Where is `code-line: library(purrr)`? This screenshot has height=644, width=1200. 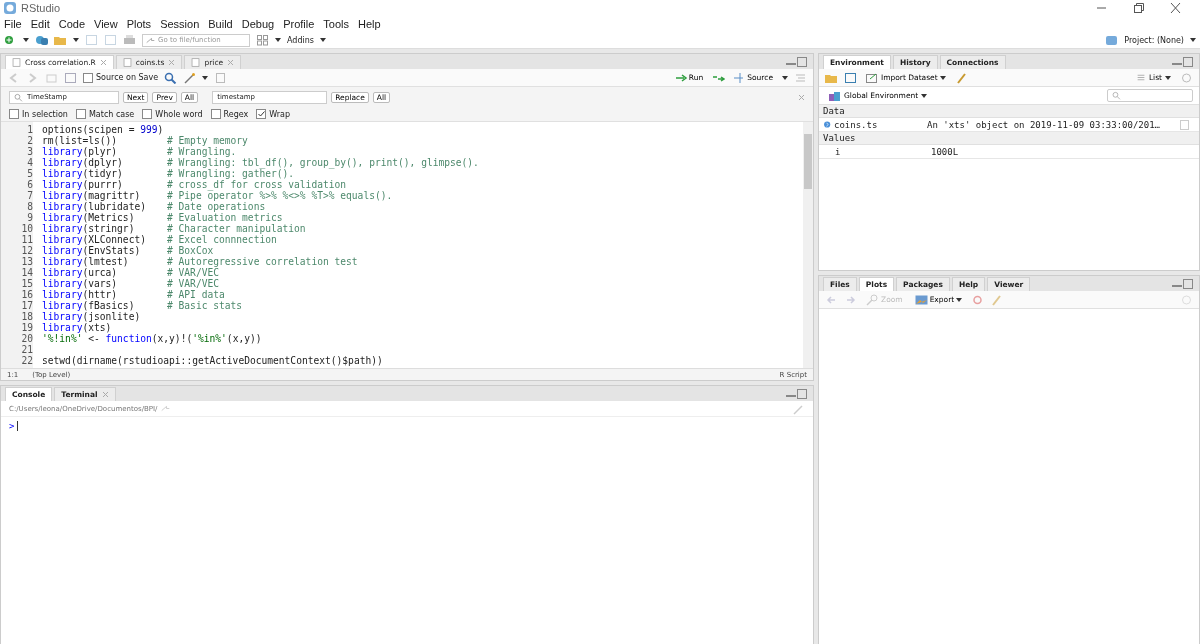
code-line: library(purrr) is located at coordinates (83, 184).